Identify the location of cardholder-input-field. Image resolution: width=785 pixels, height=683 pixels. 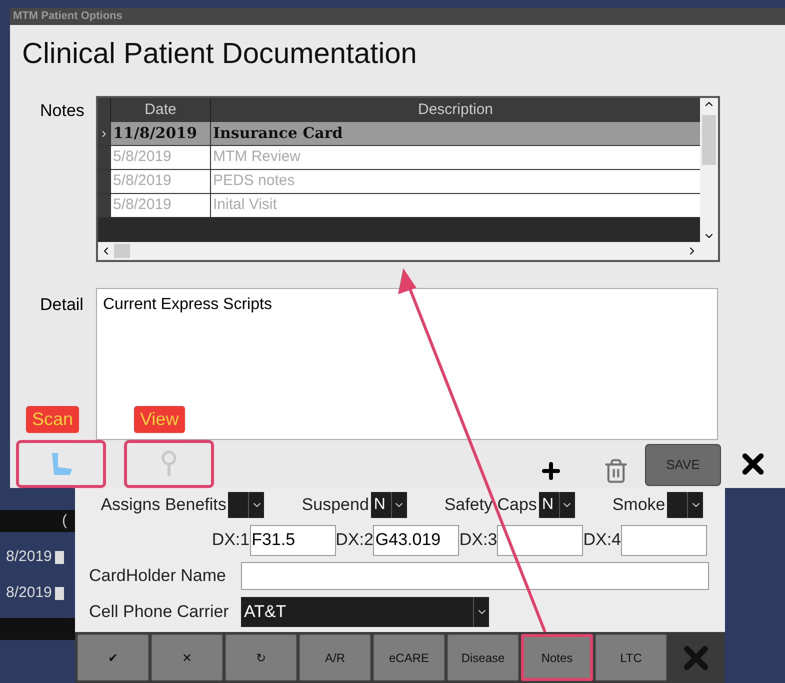
(475, 576).